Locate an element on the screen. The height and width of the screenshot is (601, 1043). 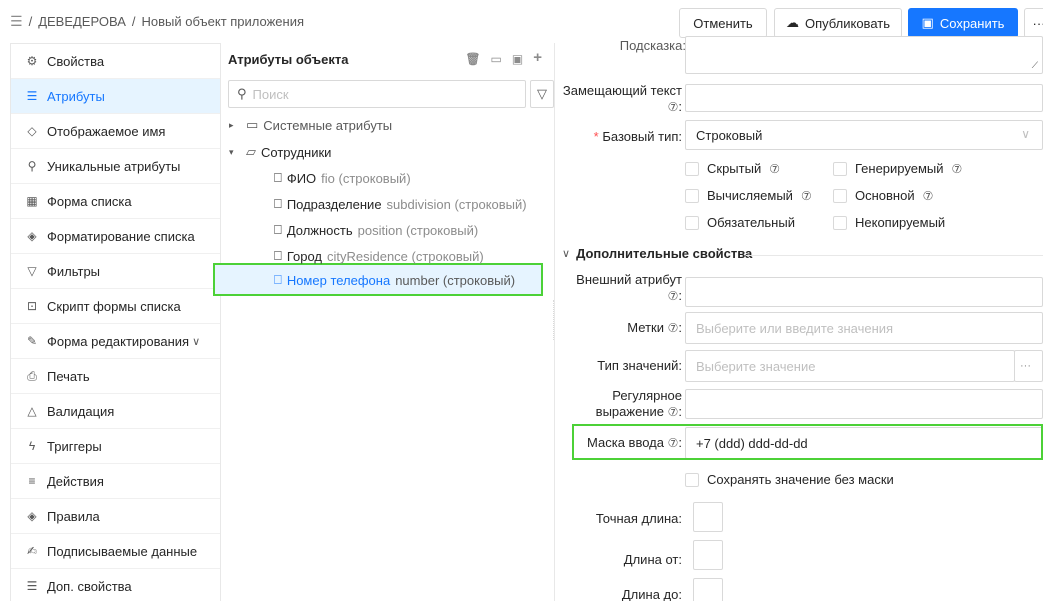
tree-node-position: ⎕ Должность position (строковый) is located at coordinates (376, 230).